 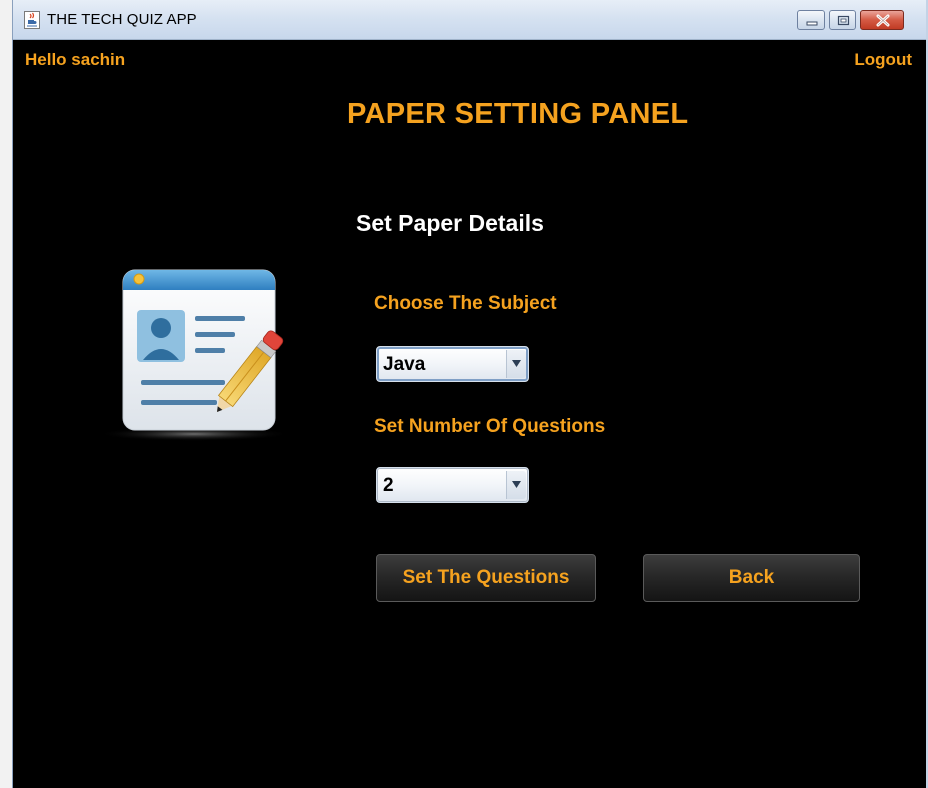 I want to click on window-title: THE TECH QUIZ APP, so click(x=122, y=19).